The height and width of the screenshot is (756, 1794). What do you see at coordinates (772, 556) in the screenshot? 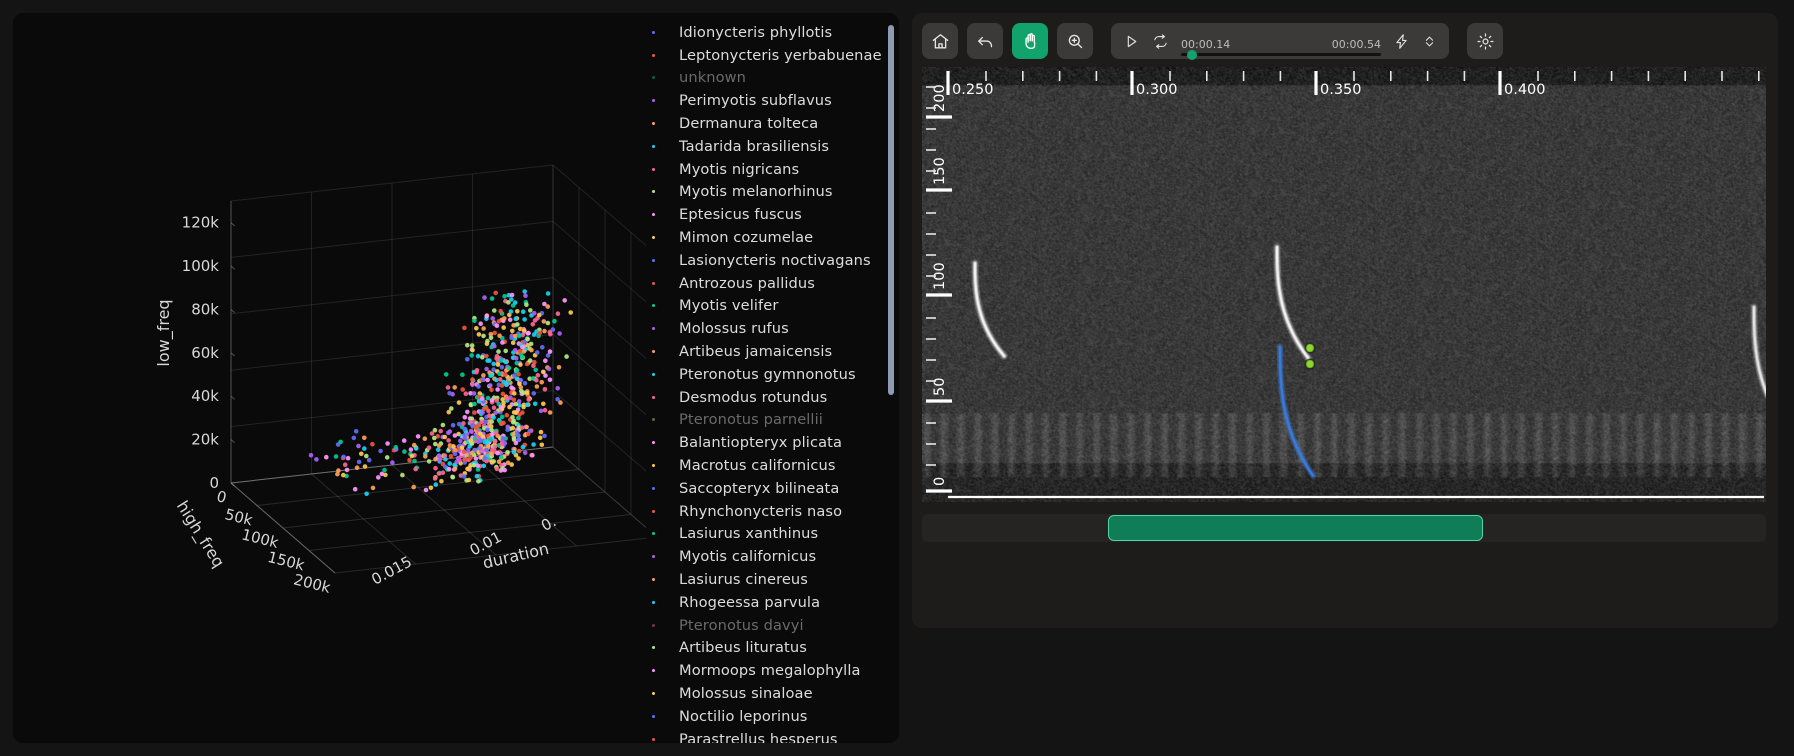
I see `legend-item: Myotis californicus` at bounding box center [772, 556].